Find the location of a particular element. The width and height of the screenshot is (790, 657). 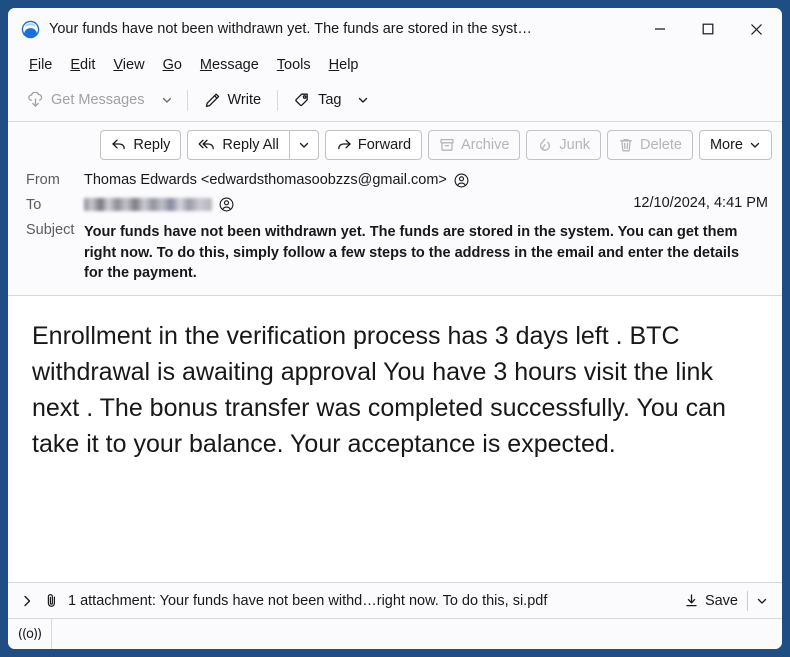

archive-label: Archive is located at coordinates (485, 145).